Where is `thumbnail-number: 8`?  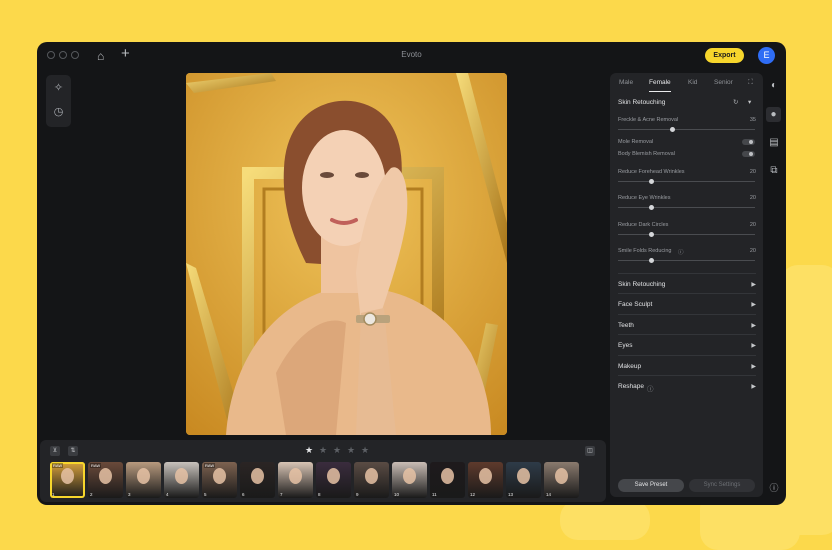 thumbnail-number: 8 is located at coordinates (319, 494).